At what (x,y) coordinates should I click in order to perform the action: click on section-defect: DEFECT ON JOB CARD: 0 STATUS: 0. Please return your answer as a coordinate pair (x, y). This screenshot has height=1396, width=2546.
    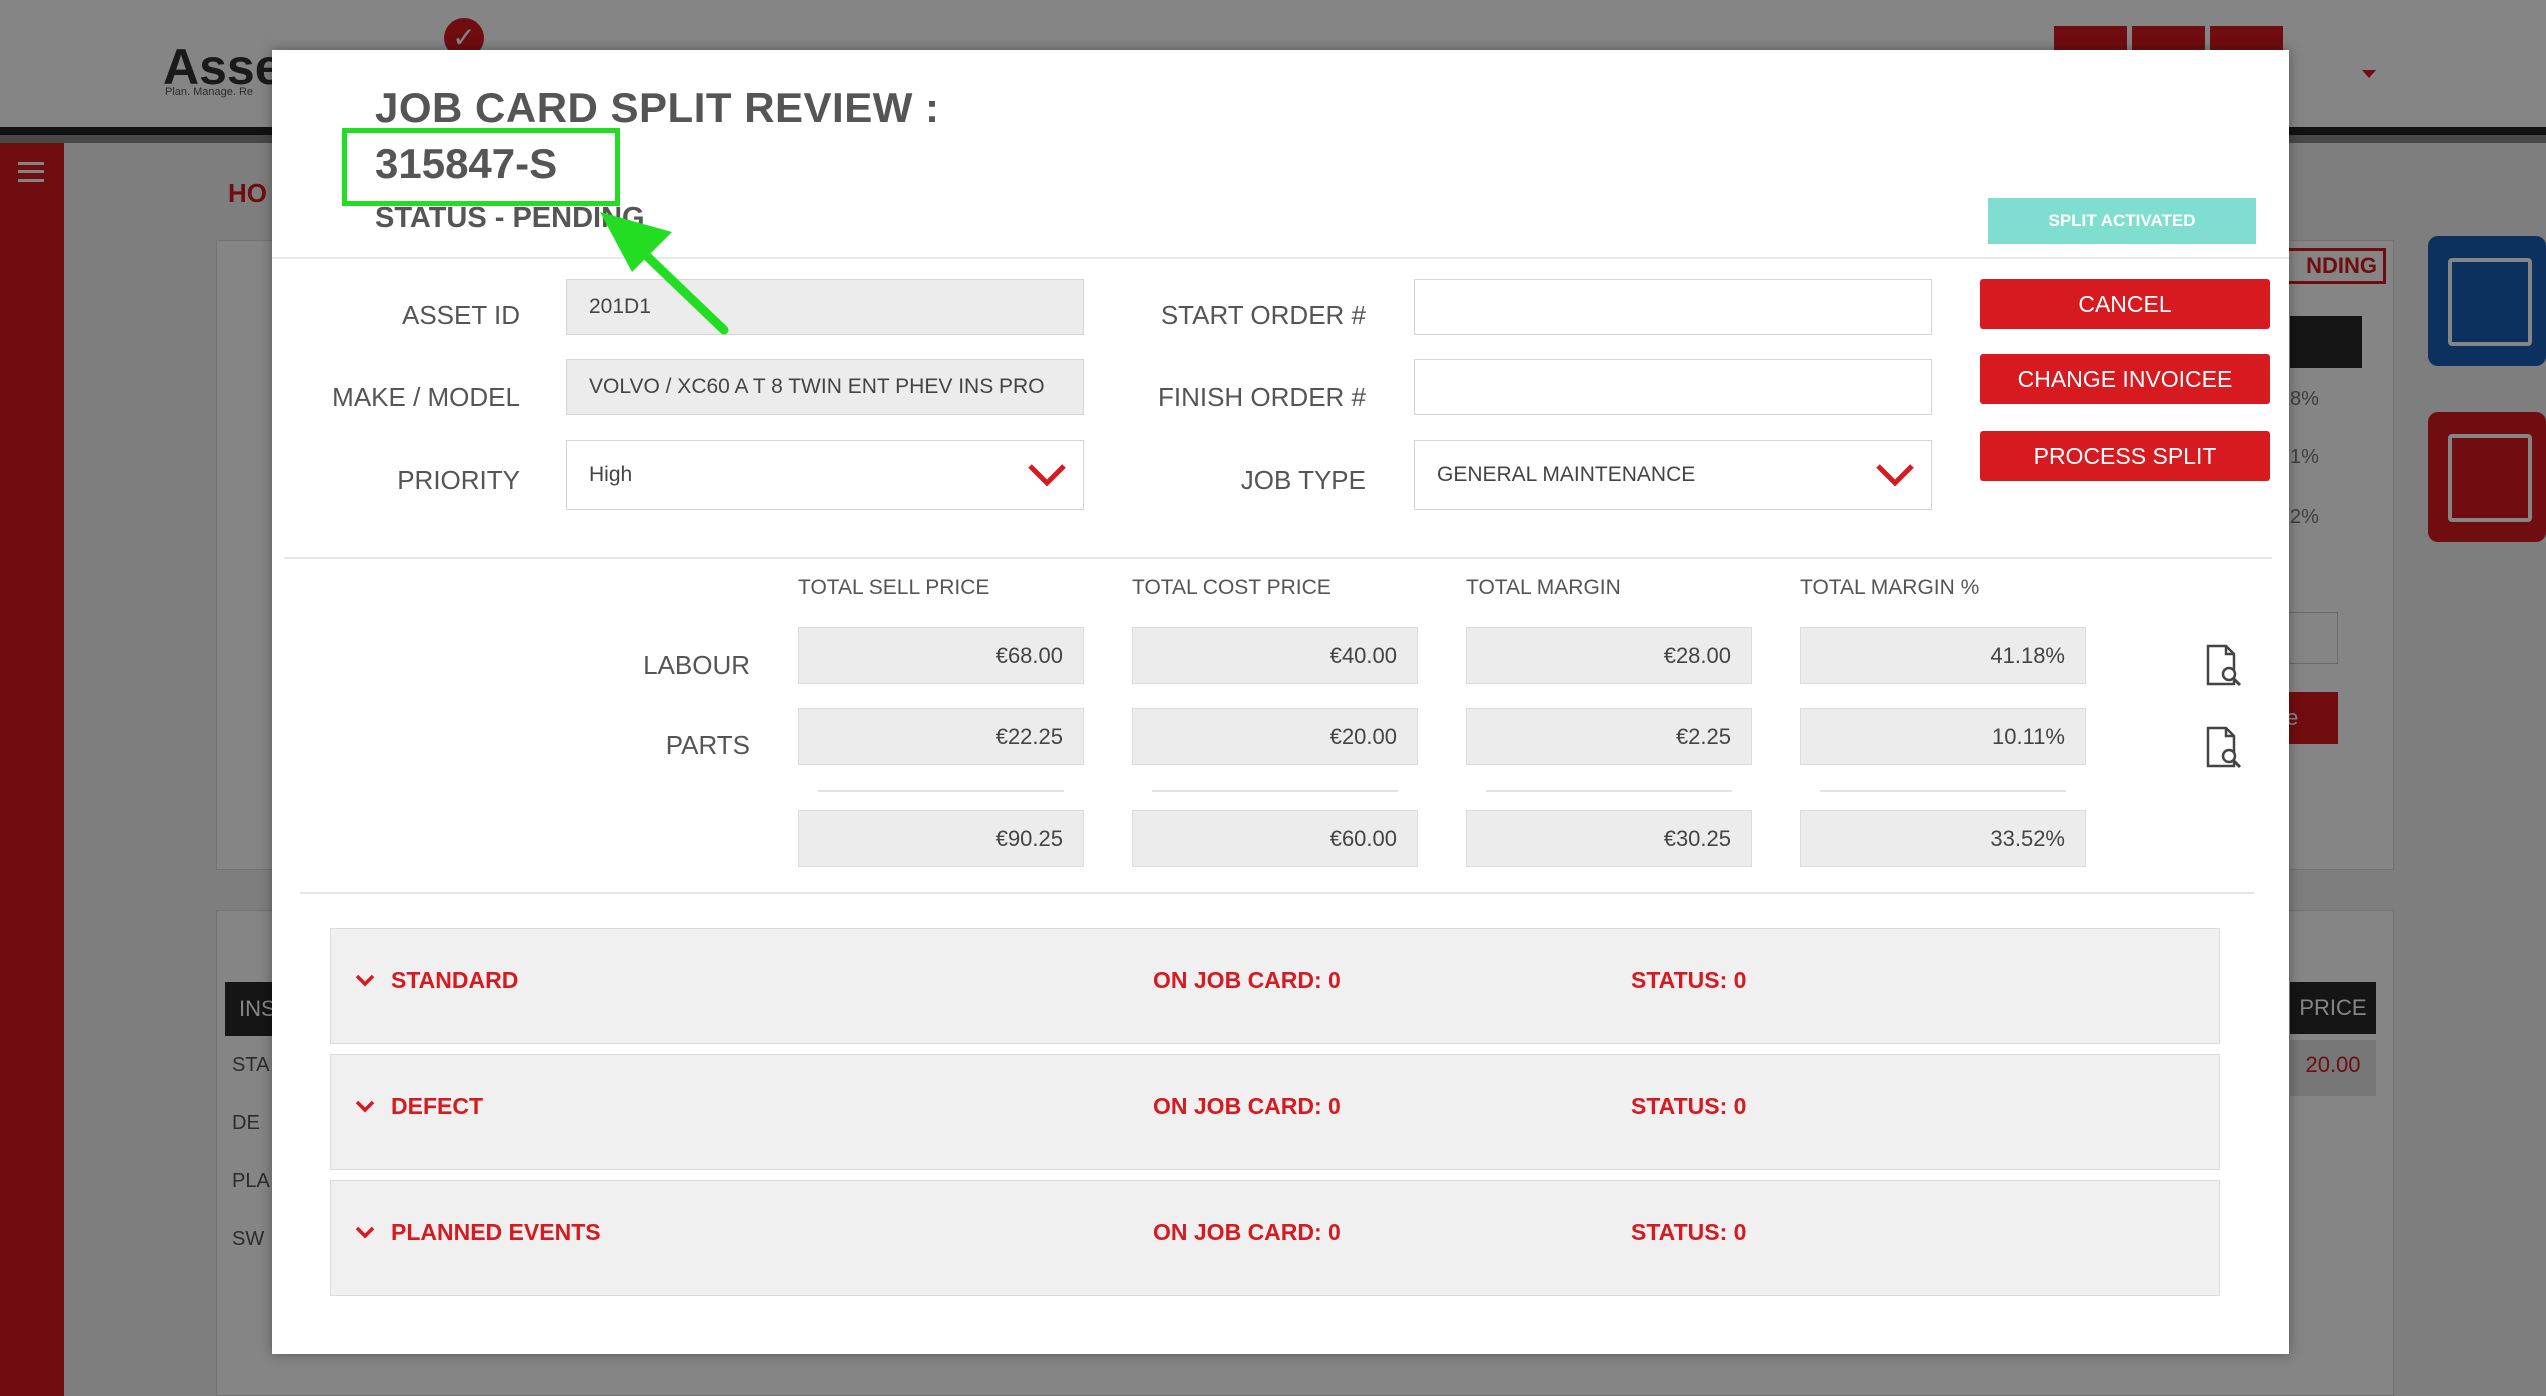
    Looking at the image, I should click on (1275, 1112).